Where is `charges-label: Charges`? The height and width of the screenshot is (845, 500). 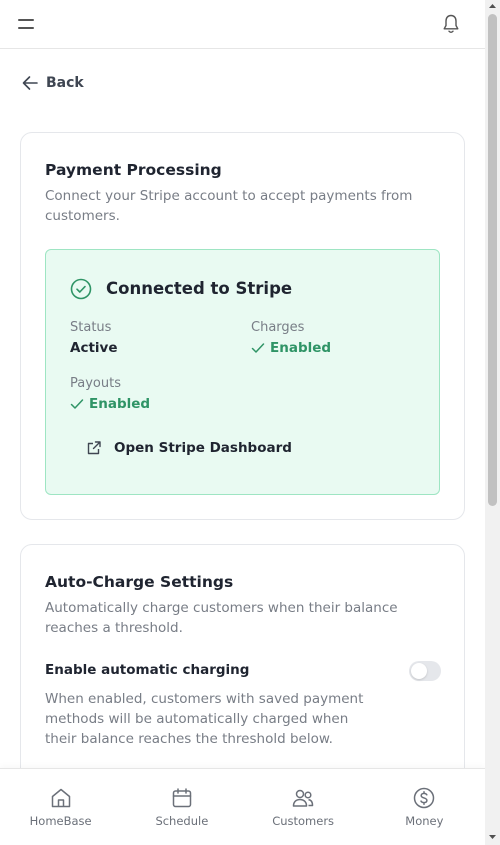 charges-label: Charges is located at coordinates (278, 327).